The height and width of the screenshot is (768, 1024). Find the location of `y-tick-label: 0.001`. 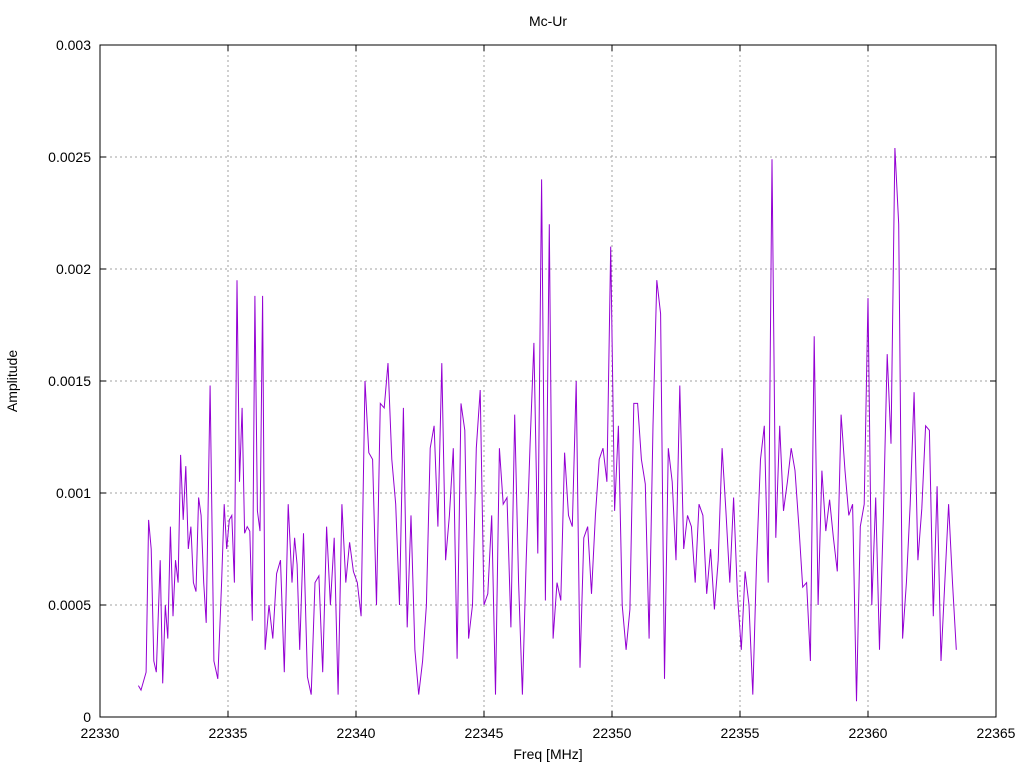

y-tick-label: 0.001 is located at coordinates (73, 493).